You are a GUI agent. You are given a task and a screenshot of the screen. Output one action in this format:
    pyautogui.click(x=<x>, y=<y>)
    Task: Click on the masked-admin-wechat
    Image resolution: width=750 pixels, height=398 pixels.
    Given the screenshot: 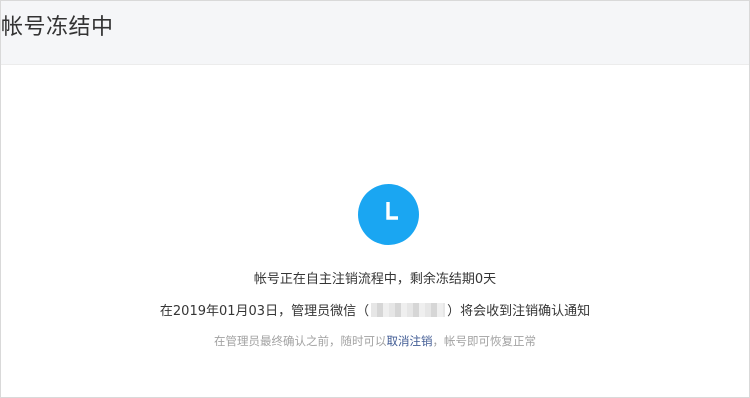 What is the action you would take?
    pyautogui.click(x=408, y=310)
    